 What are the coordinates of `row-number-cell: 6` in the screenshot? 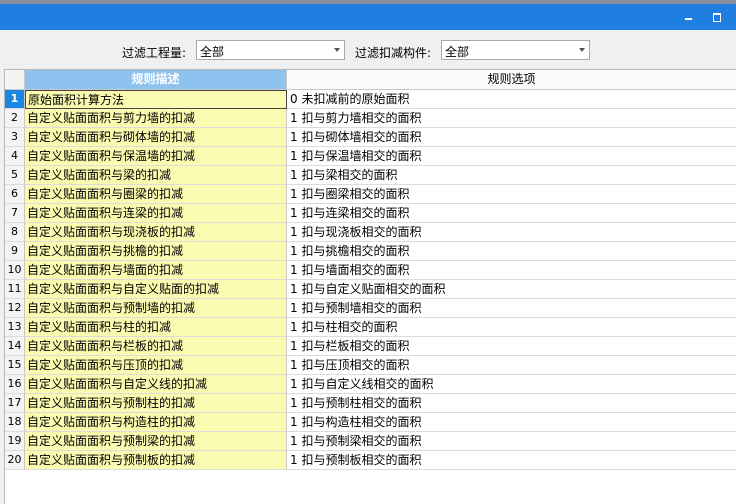 It's located at (15, 194).